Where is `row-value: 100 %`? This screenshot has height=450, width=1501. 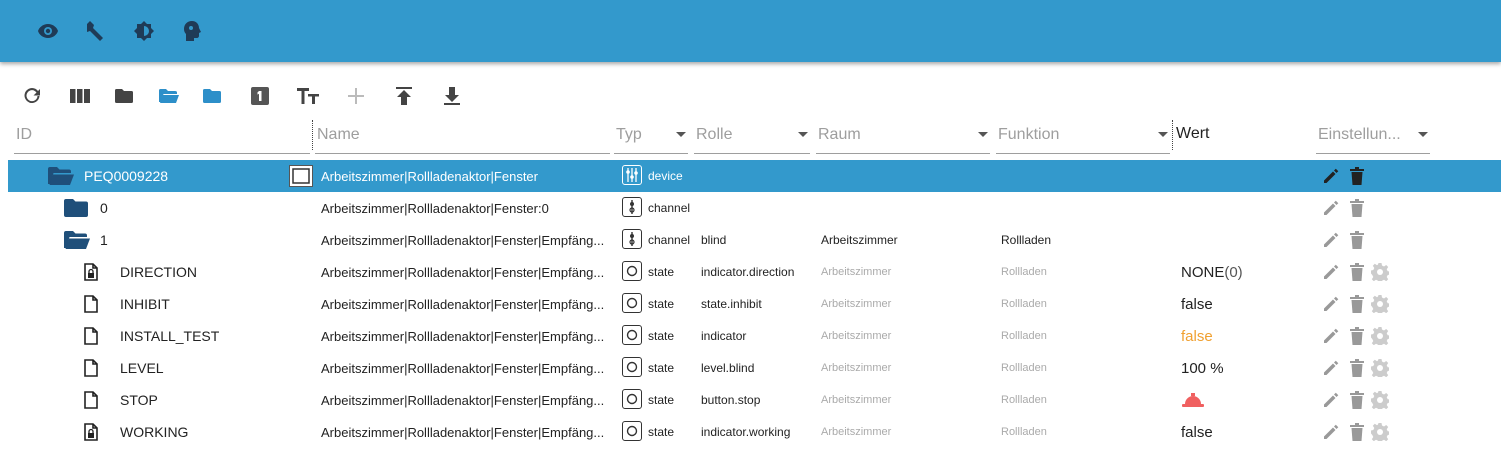
row-value: 100 % is located at coordinates (1246, 368).